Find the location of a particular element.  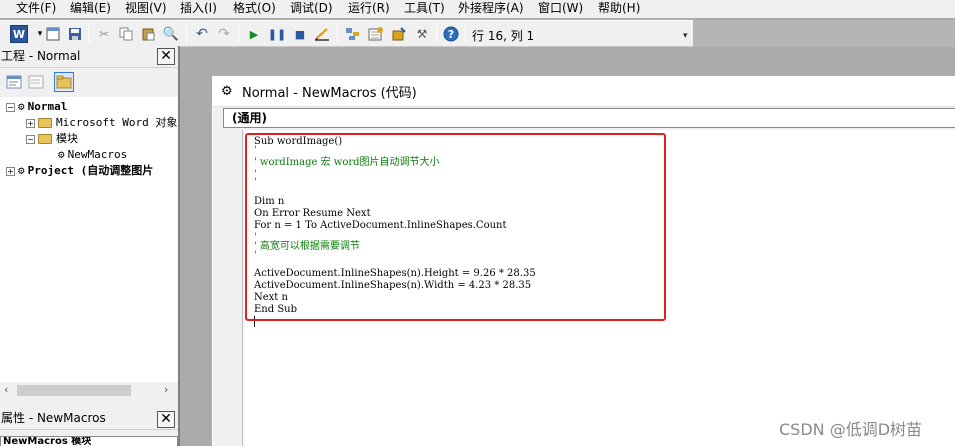

project-panel-close-button: ✕ is located at coordinates (166, 56).